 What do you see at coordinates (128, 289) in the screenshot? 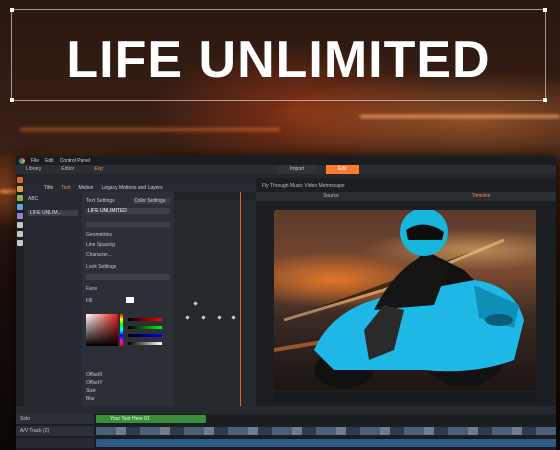
I see `face-row: Face` at bounding box center [128, 289].